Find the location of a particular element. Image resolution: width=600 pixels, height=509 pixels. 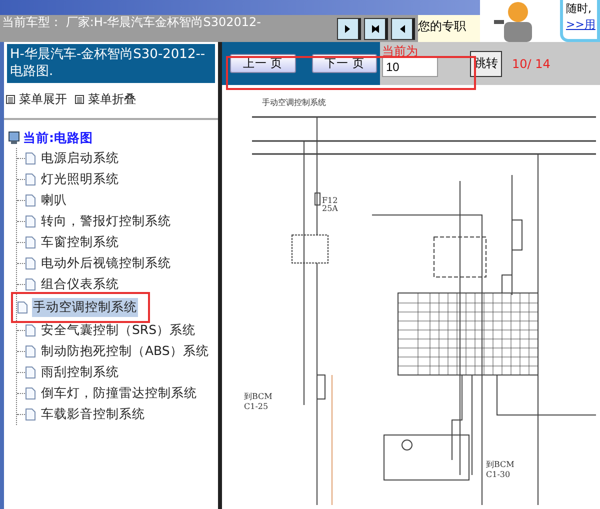

tree-item: 电源启动系统 is located at coordinates (80, 158).